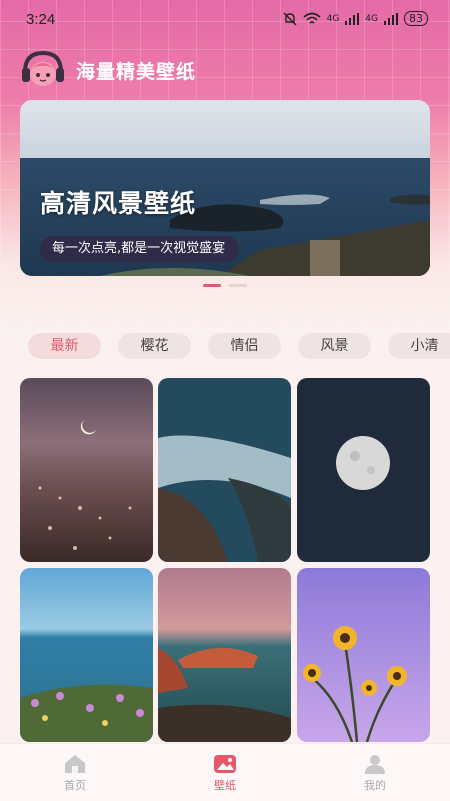 Image resolution: width=450 pixels, height=801 pixels. Describe the element at coordinates (312, 18) in the screenshot. I see `wifi-icon` at that location.